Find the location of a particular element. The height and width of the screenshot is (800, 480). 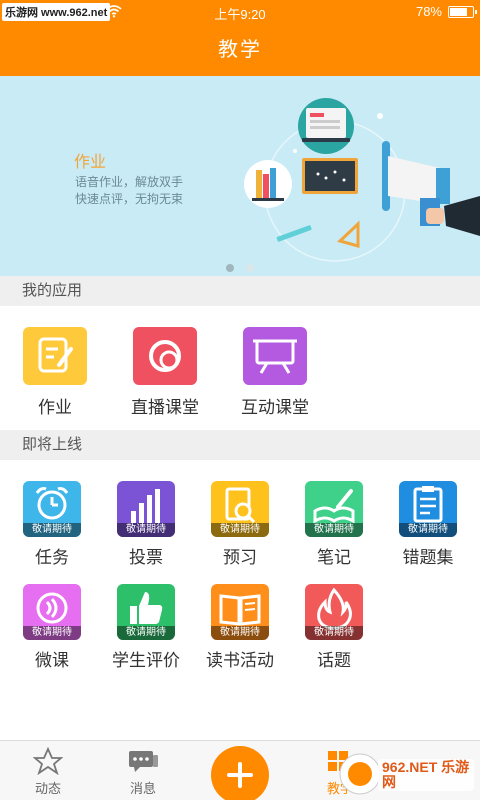

app-task: 敬请期待 任务 is located at coordinates (52, 524).